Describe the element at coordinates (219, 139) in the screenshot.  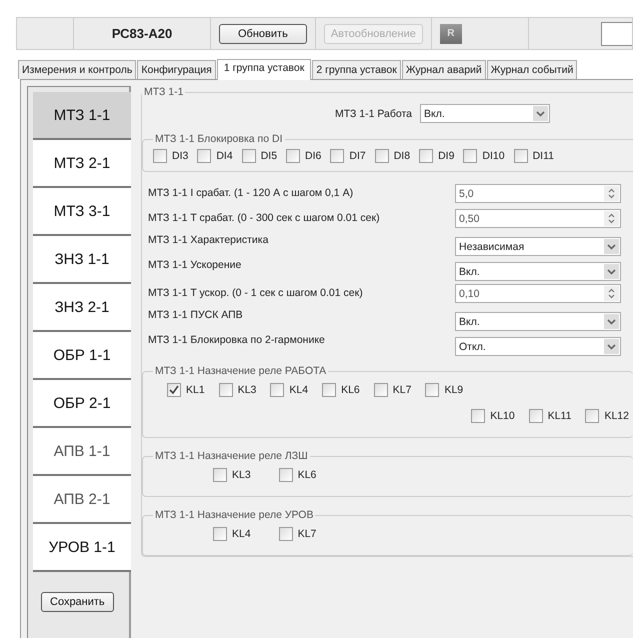
I see `group-title: МТЗ 1-1 Блокировка по DI` at that location.